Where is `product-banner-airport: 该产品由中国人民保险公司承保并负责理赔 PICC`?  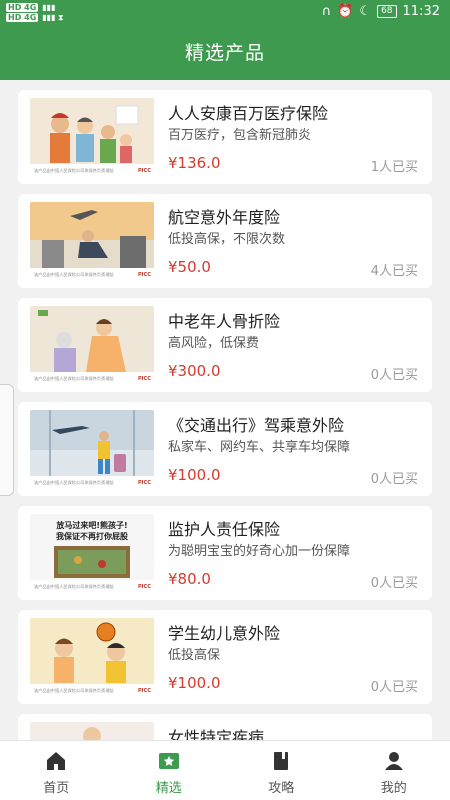 product-banner-airport: 该产品由中国人民保险公司承保并负责理赔 PICC is located at coordinates (92, 241).